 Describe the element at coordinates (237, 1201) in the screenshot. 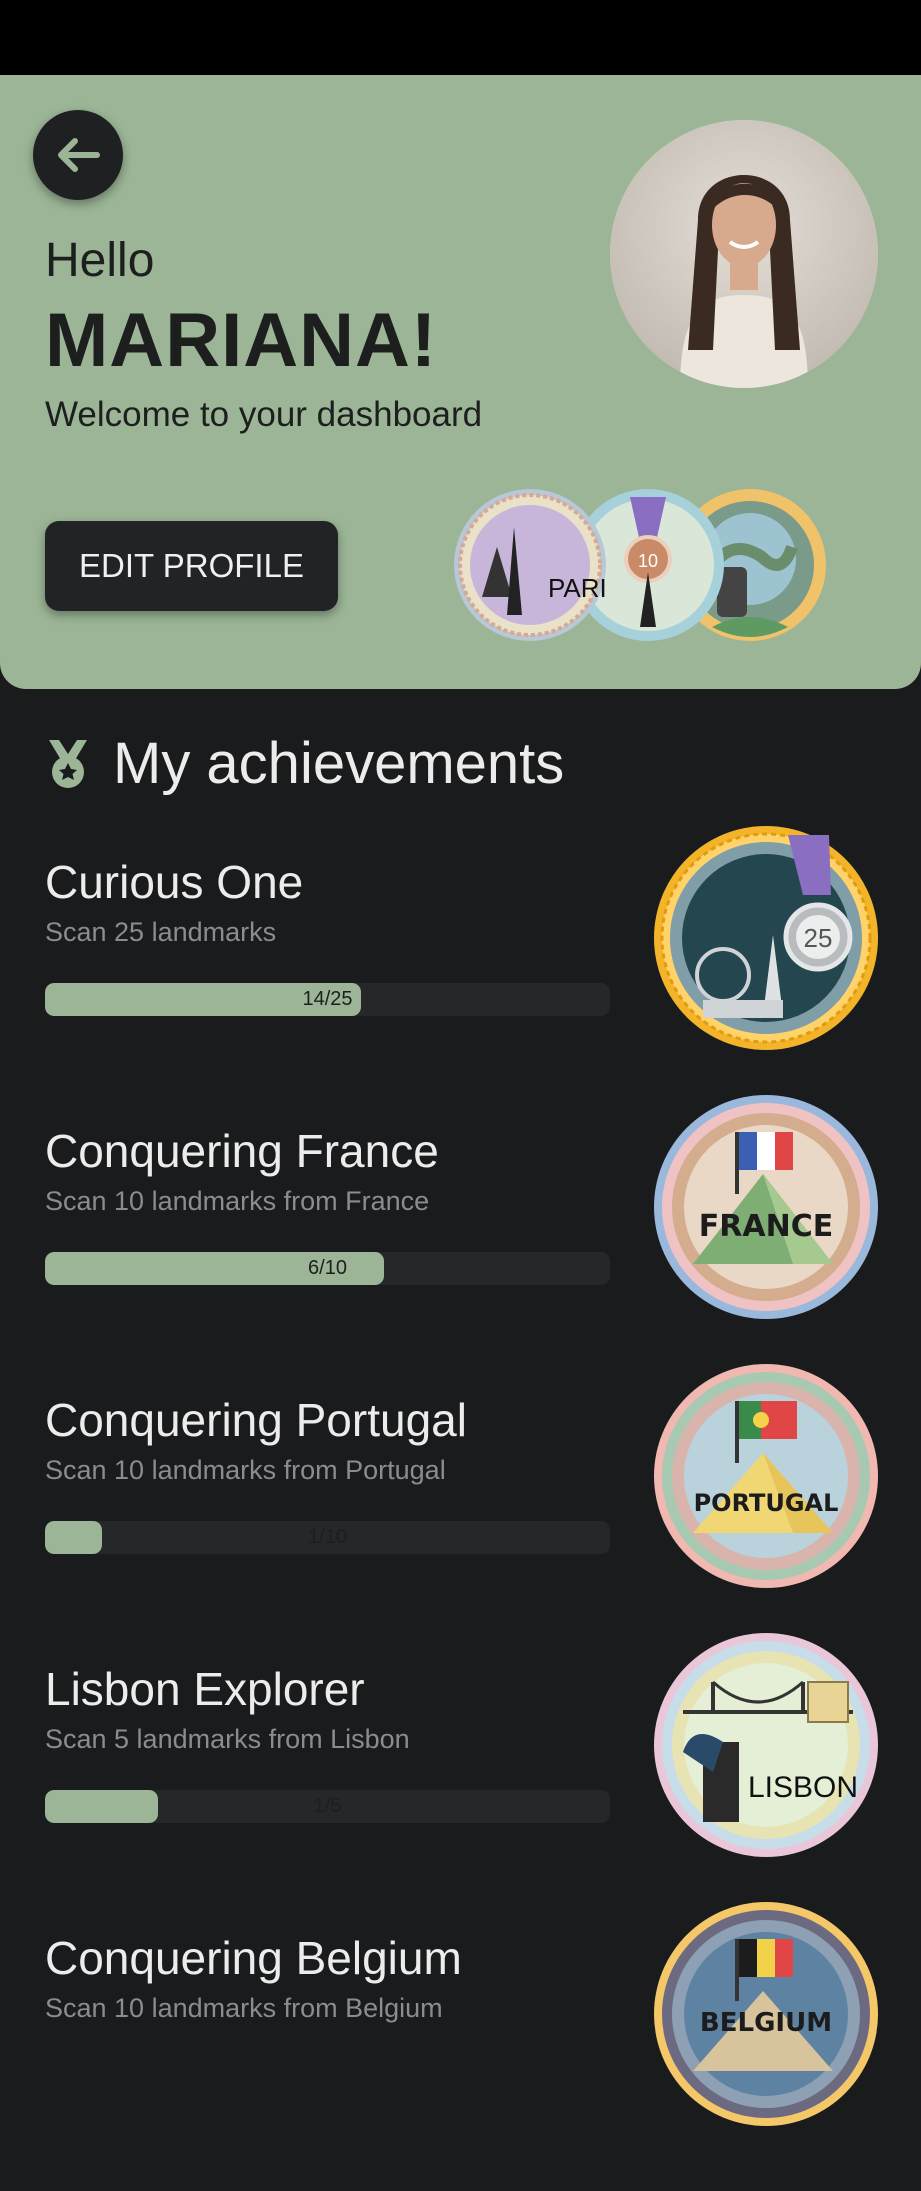

I see `achievement-description: Scan 10 landmarks from France` at that location.